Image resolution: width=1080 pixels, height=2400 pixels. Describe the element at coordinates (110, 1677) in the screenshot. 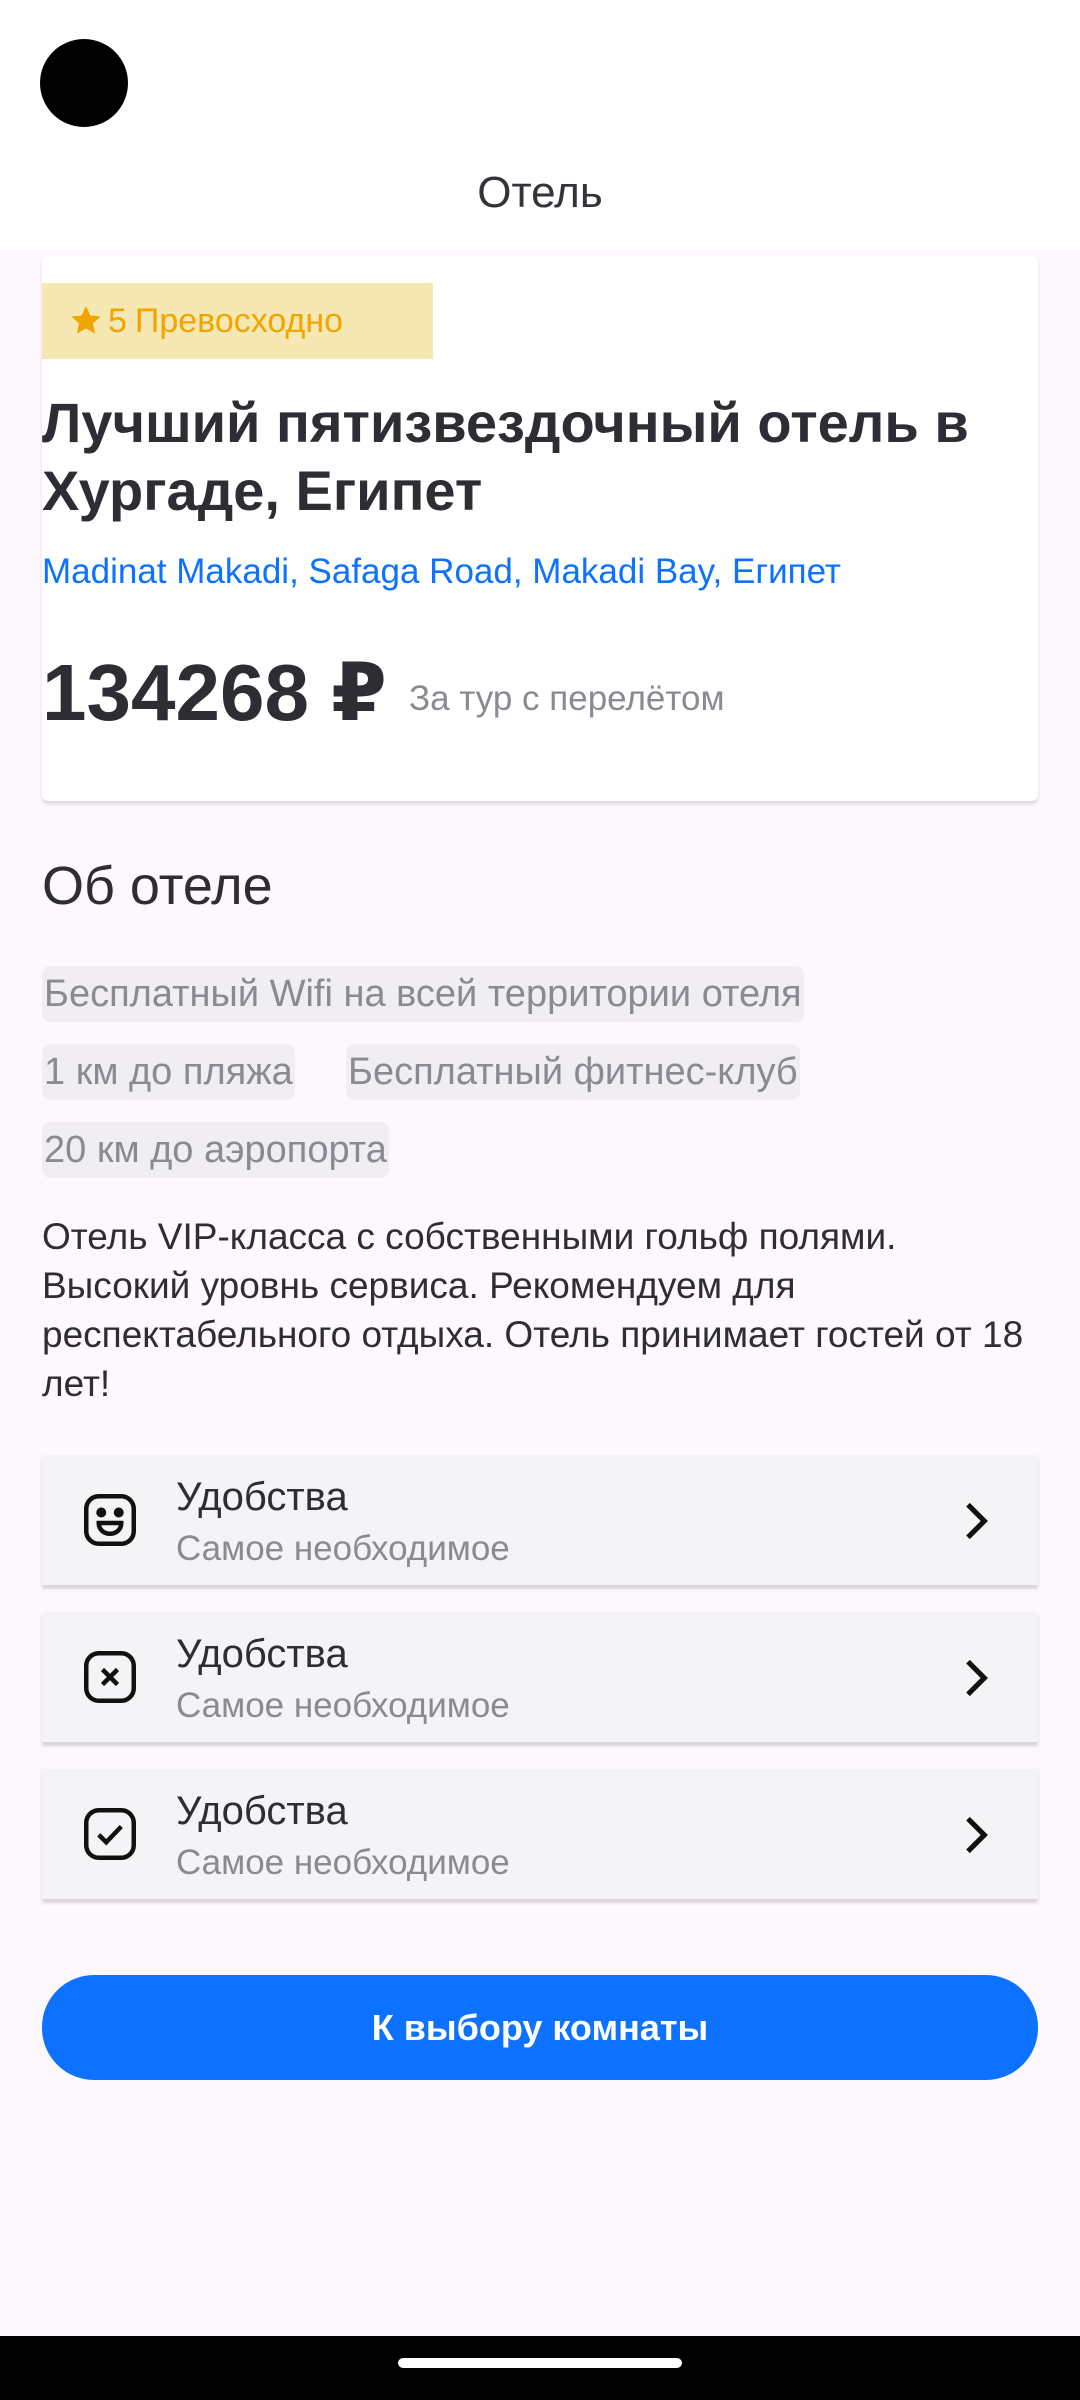

I see `close-square-icon` at that location.